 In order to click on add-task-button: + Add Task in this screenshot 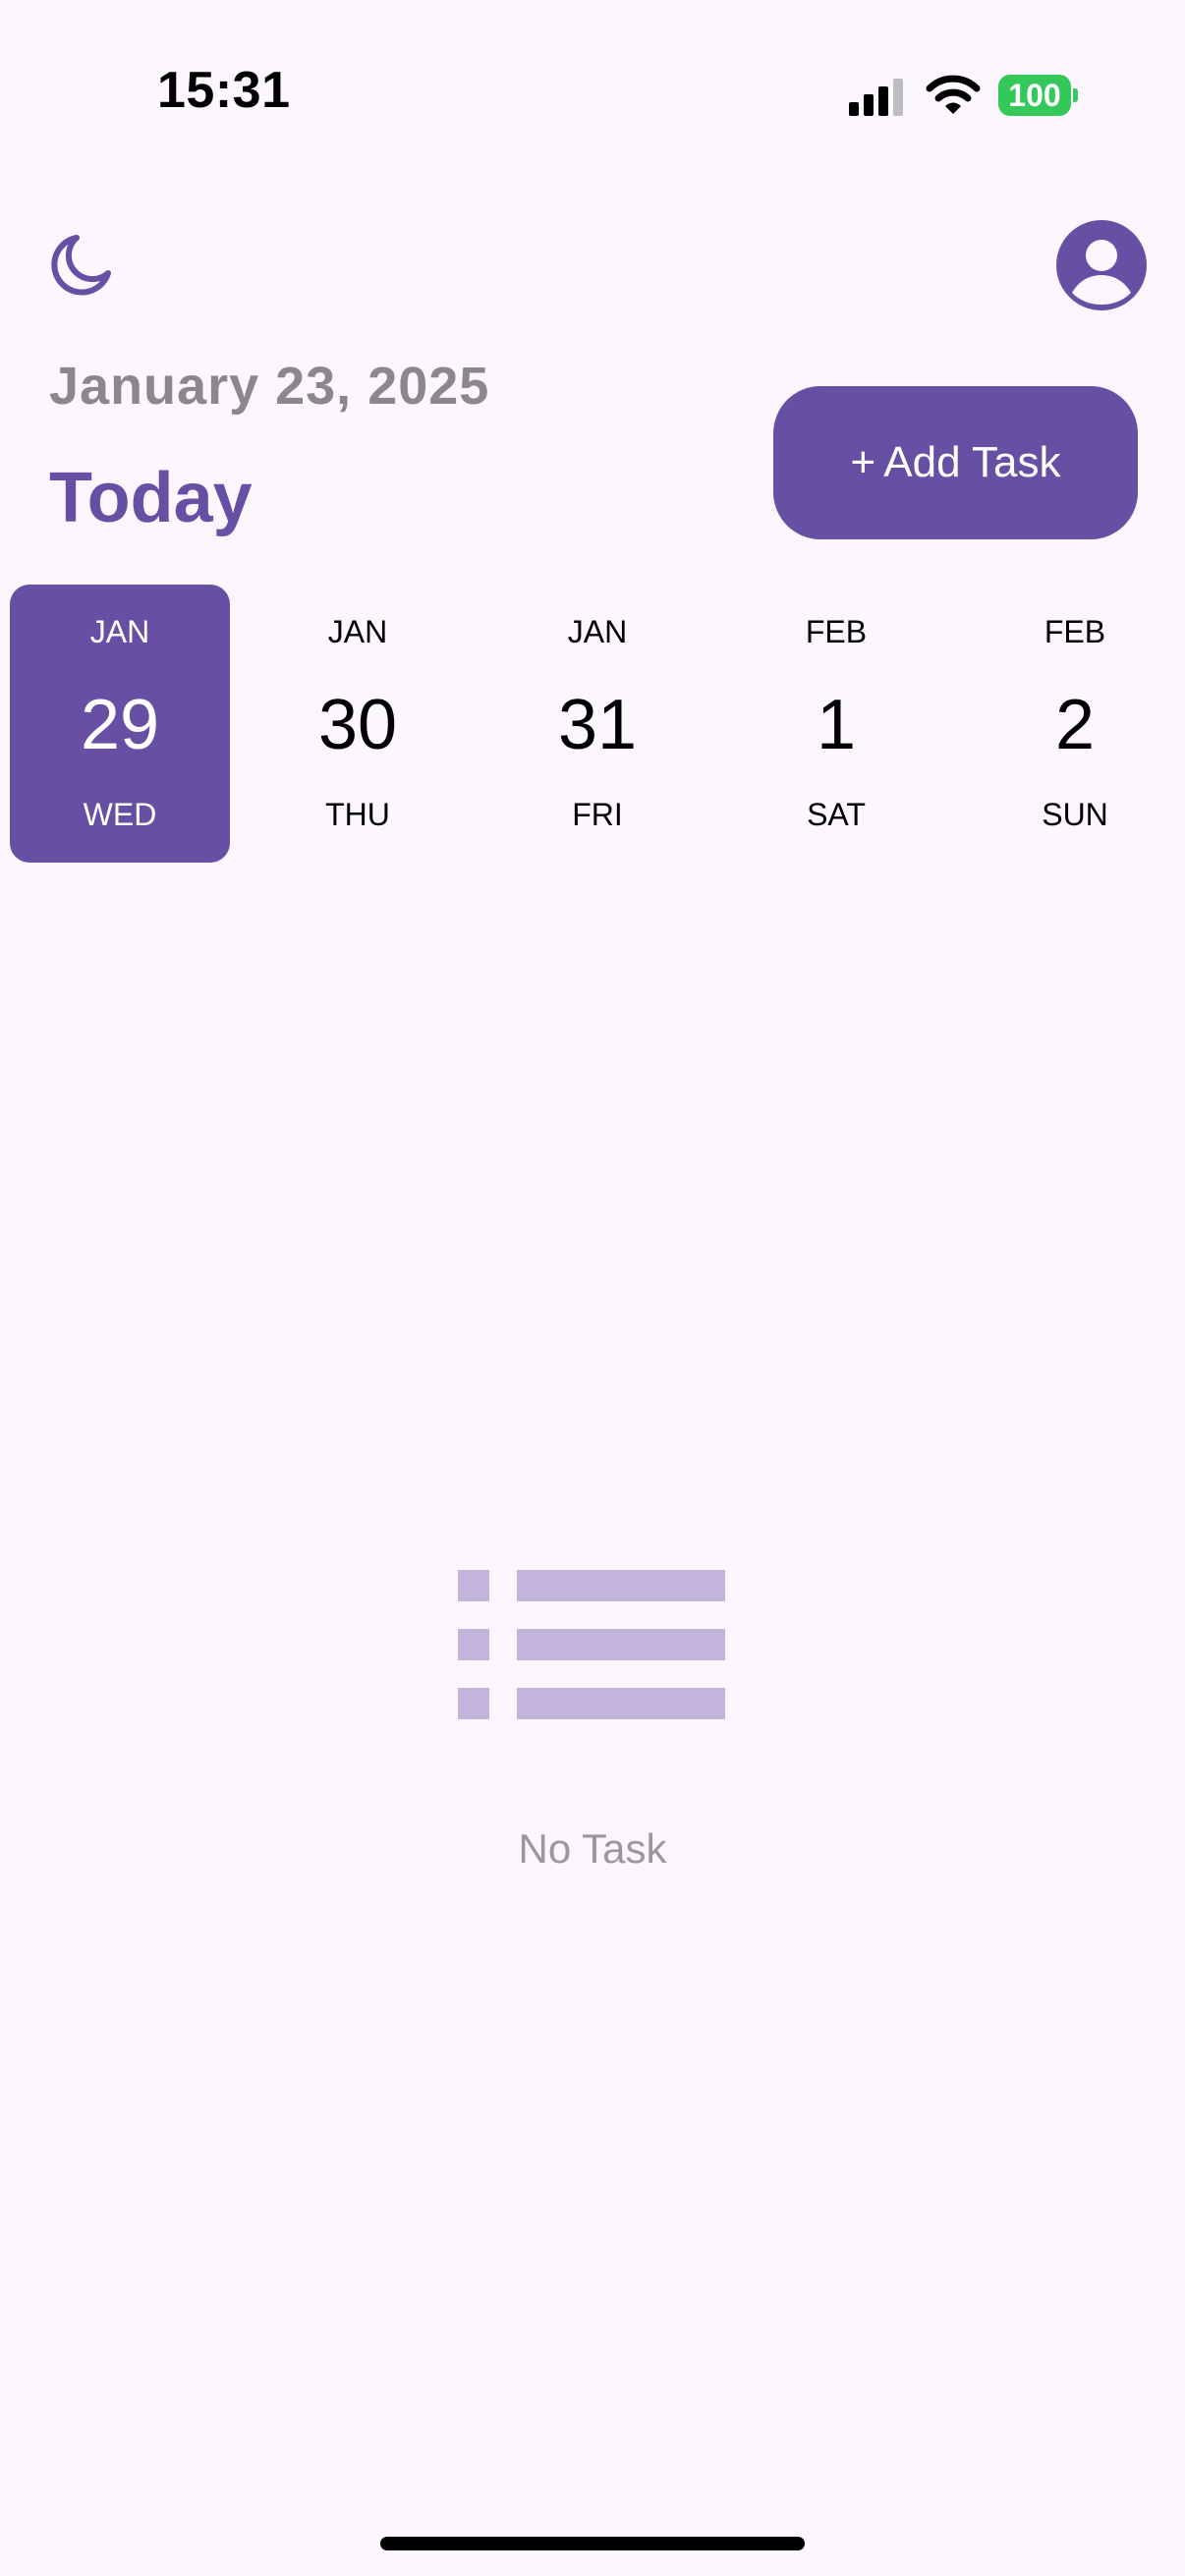, I will do `click(956, 462)`.